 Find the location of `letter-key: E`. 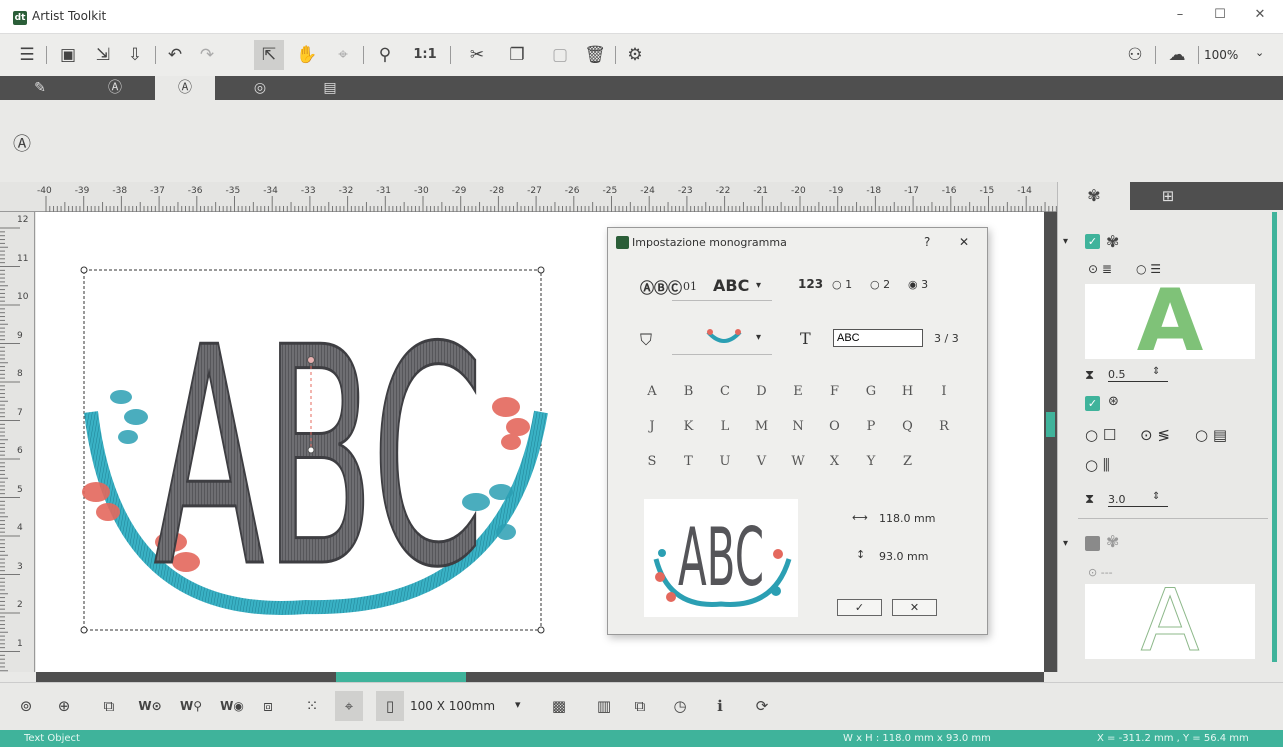

letter-key: E is located at coordinates (798, 391).